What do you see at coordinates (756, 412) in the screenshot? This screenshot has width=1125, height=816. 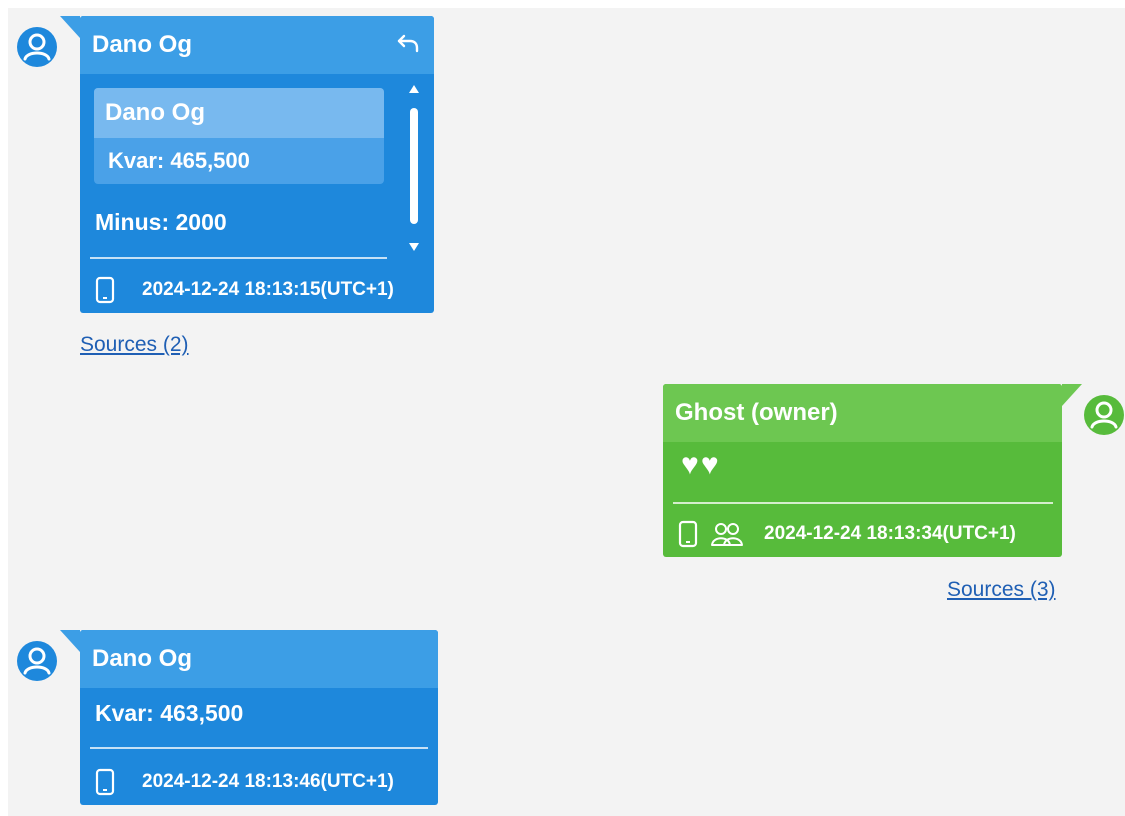 I see `sender-name: Ghost (owner)` at bounding box center [756, 412].